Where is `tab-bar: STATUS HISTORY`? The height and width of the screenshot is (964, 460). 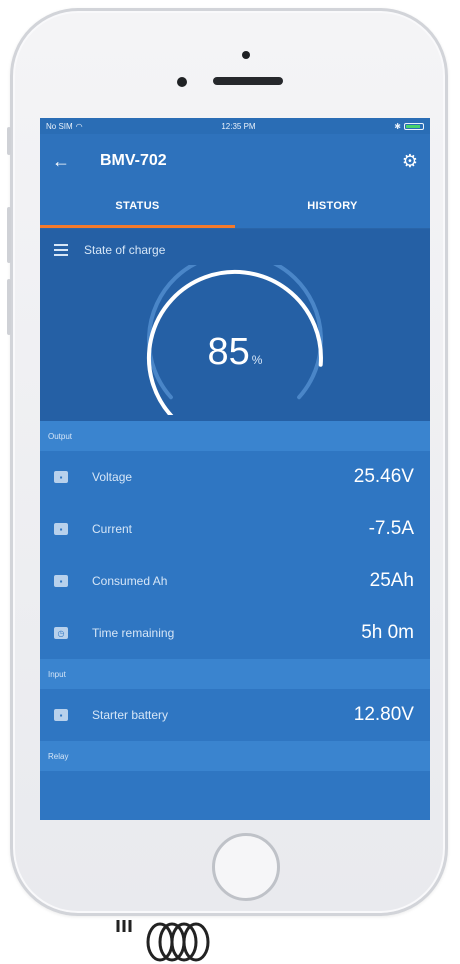
tab-bar: STATUS HISTORY is located at coordinates (235, 208).